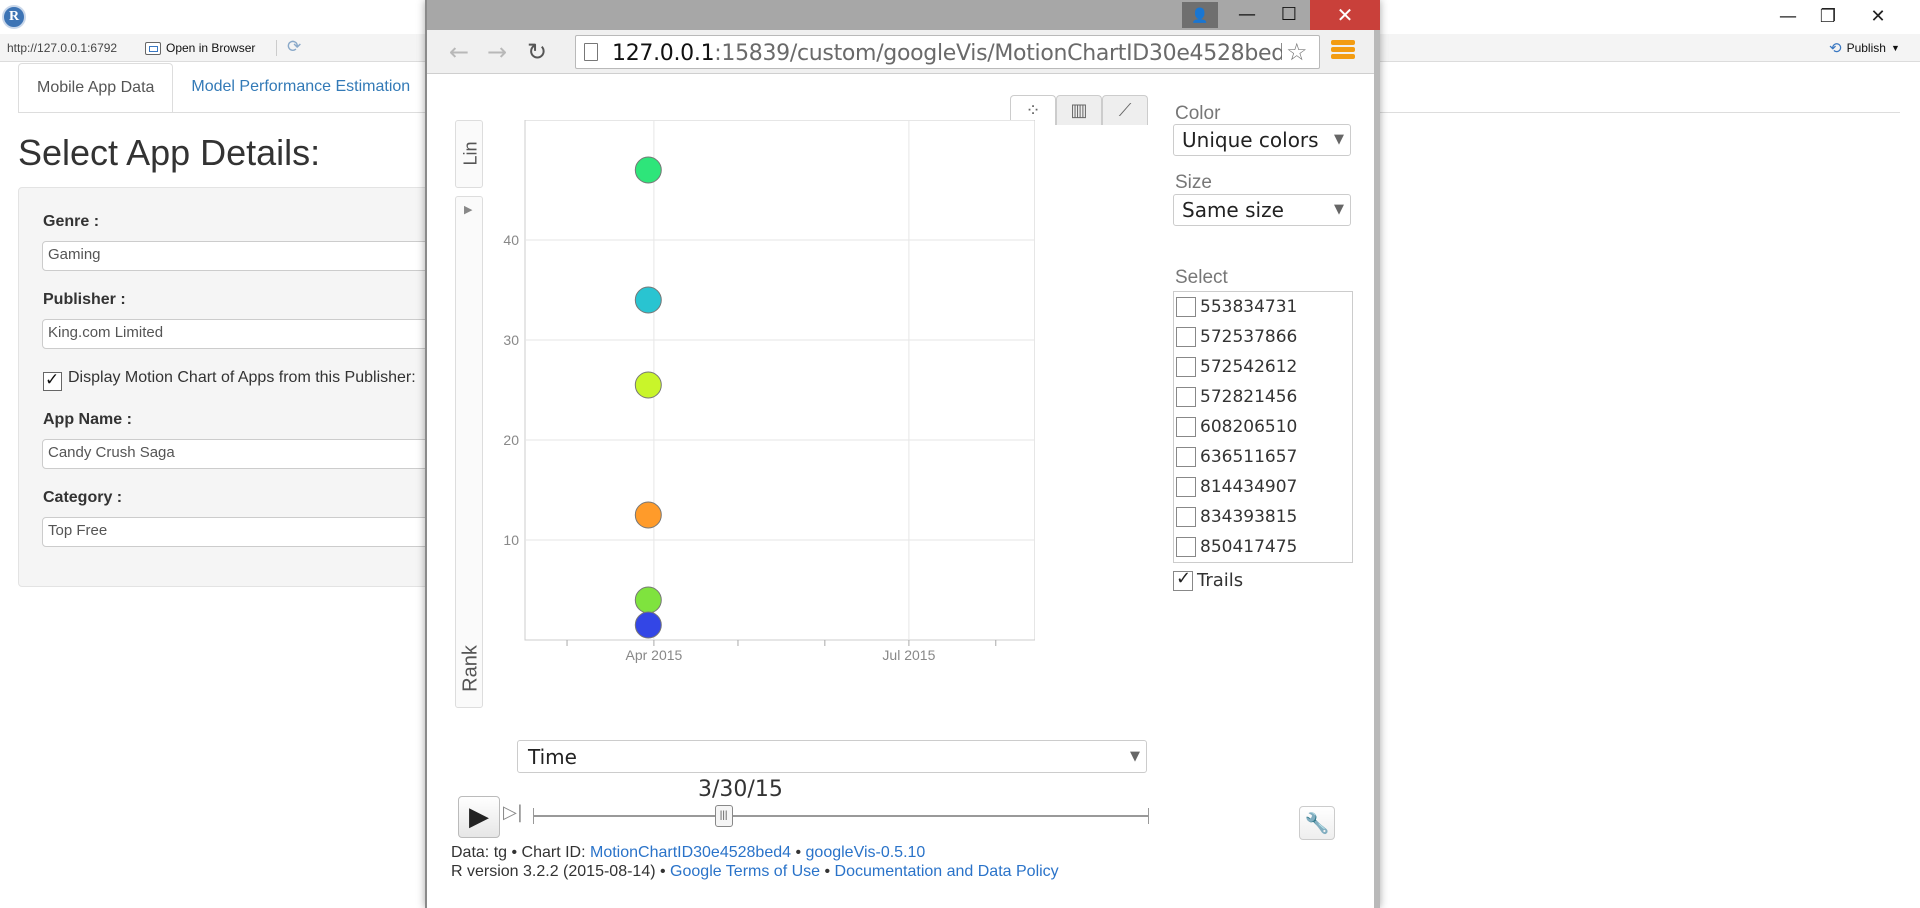  Describe the element at coordinates (1236, 517) in the screenshot. I see `select-item: 834393815` at that location.